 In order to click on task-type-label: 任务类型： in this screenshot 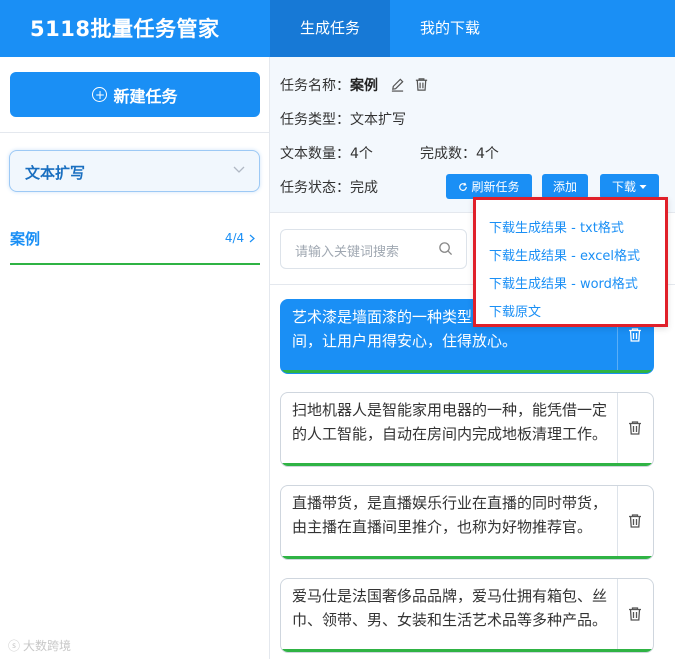, I will do `click(315, 120)`.